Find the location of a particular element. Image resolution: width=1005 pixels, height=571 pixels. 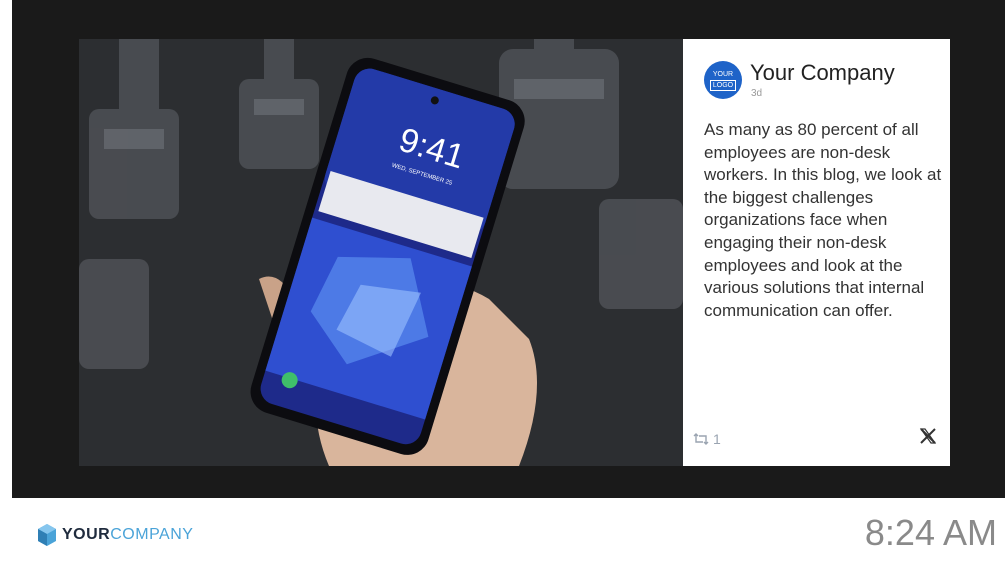

footer-clock: 8:24 AM is located at coordinates (930, 532).